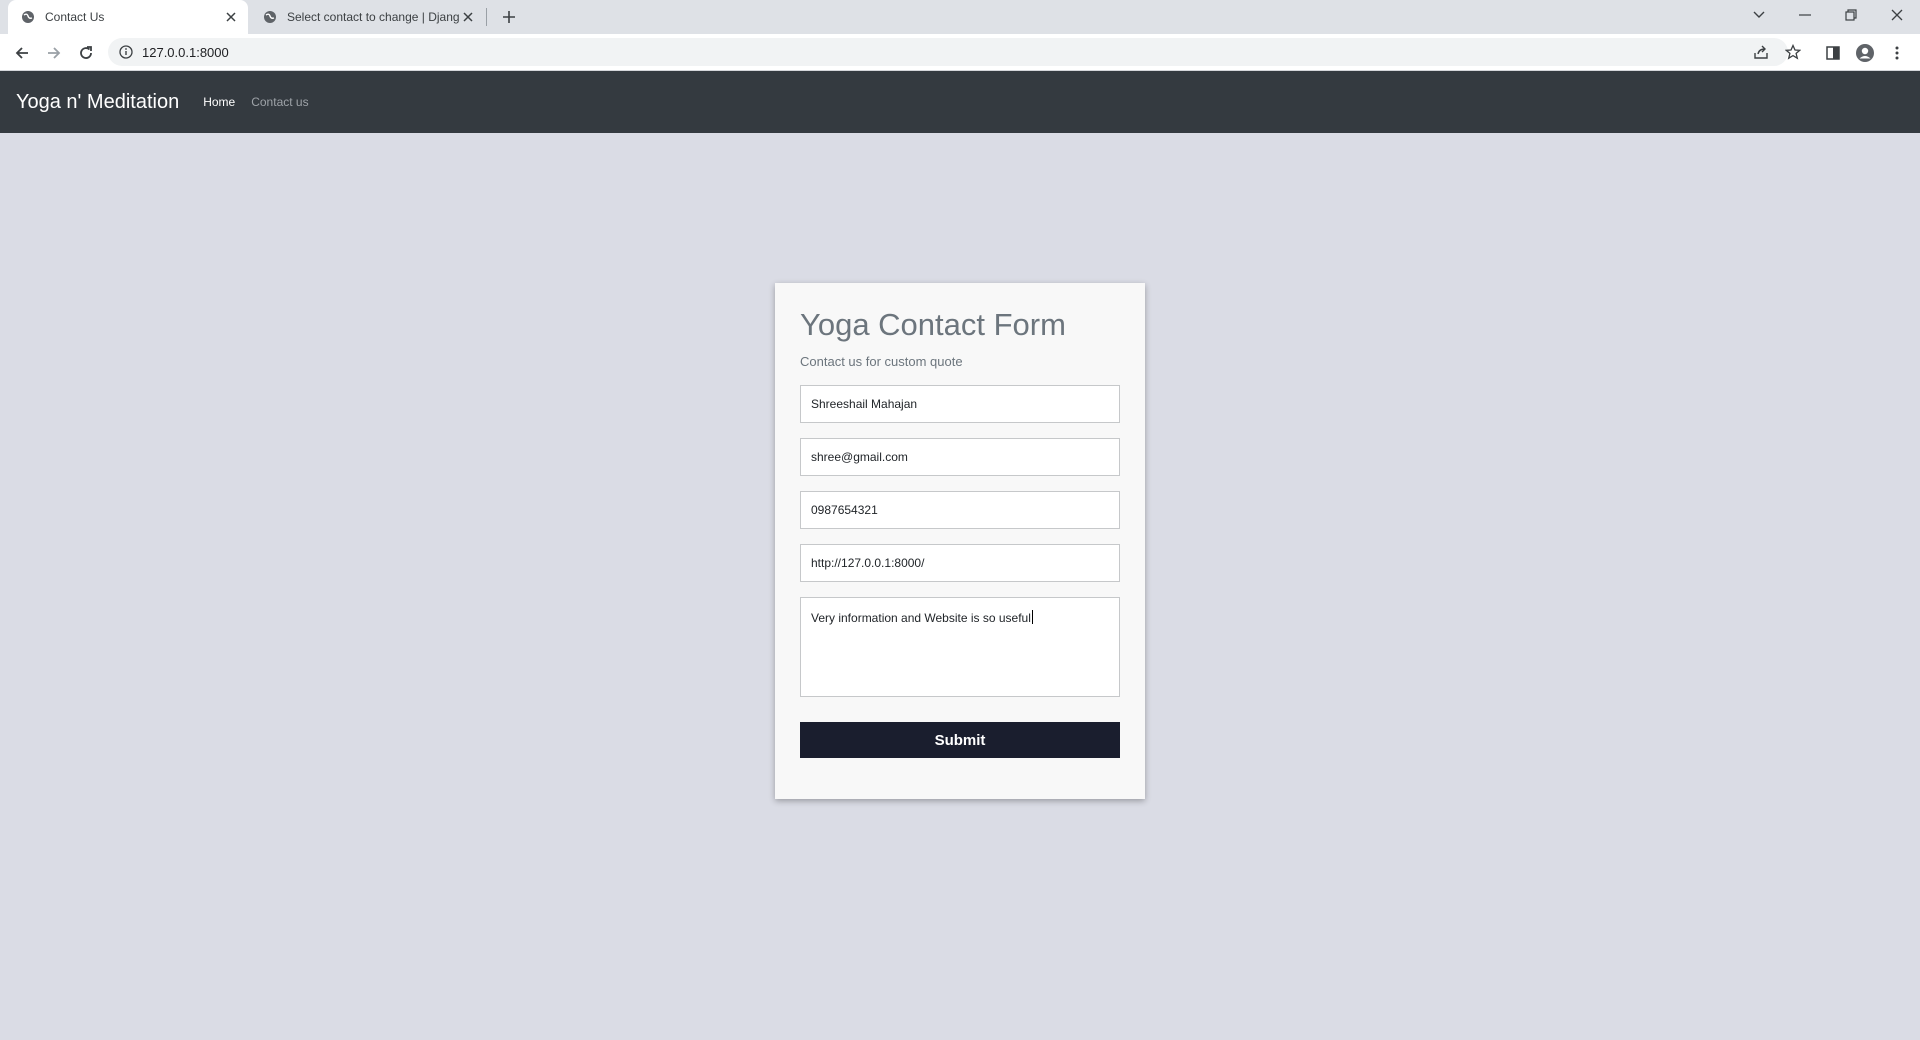 This screenshot has width=1920, height=1040. I want to click on email-input: shree@gmail.com, so click(960, 457).